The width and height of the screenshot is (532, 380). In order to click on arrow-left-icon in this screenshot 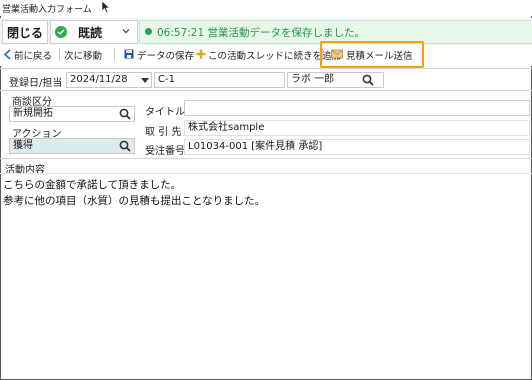, I will do `click(7, 54)`.